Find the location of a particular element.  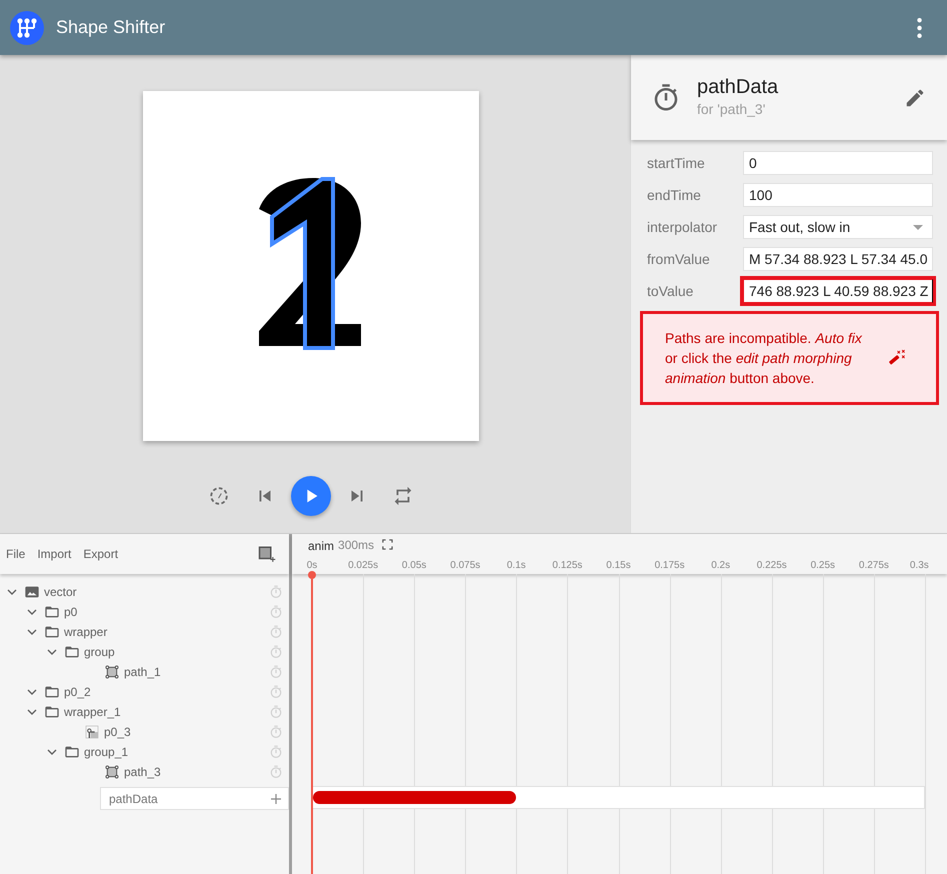

selected-path-outline is located at coordinates (302, 263).